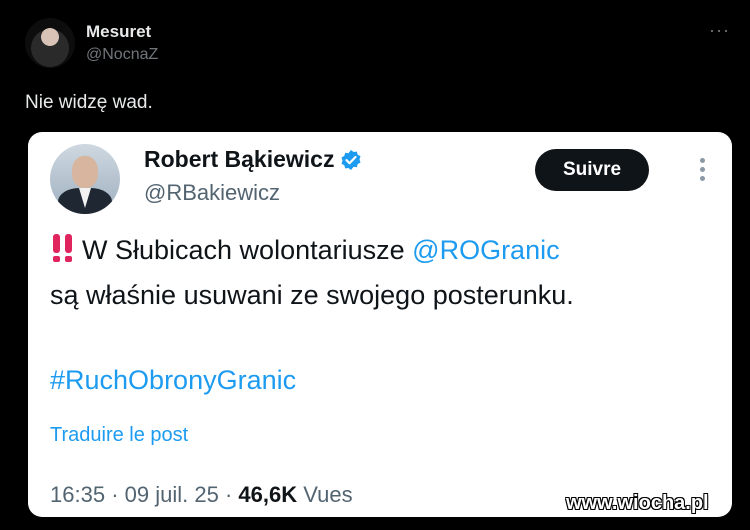 This screenshot has width=750, height=530. I want to click on site-watermark: www.wiocha.pl, so click(637, 503).